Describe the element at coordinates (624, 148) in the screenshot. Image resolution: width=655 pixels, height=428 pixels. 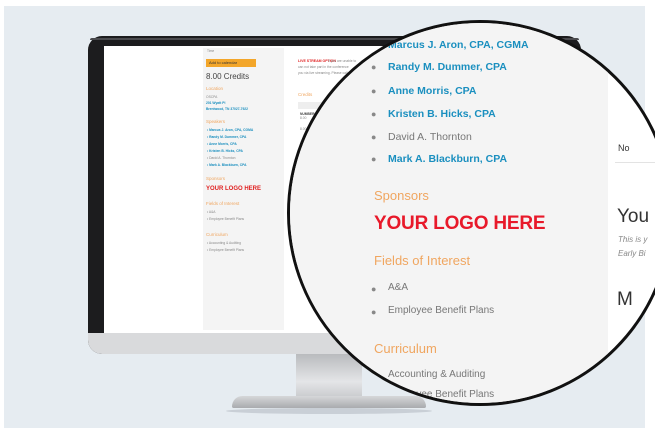
I see `right-tab-label: No` at that location.